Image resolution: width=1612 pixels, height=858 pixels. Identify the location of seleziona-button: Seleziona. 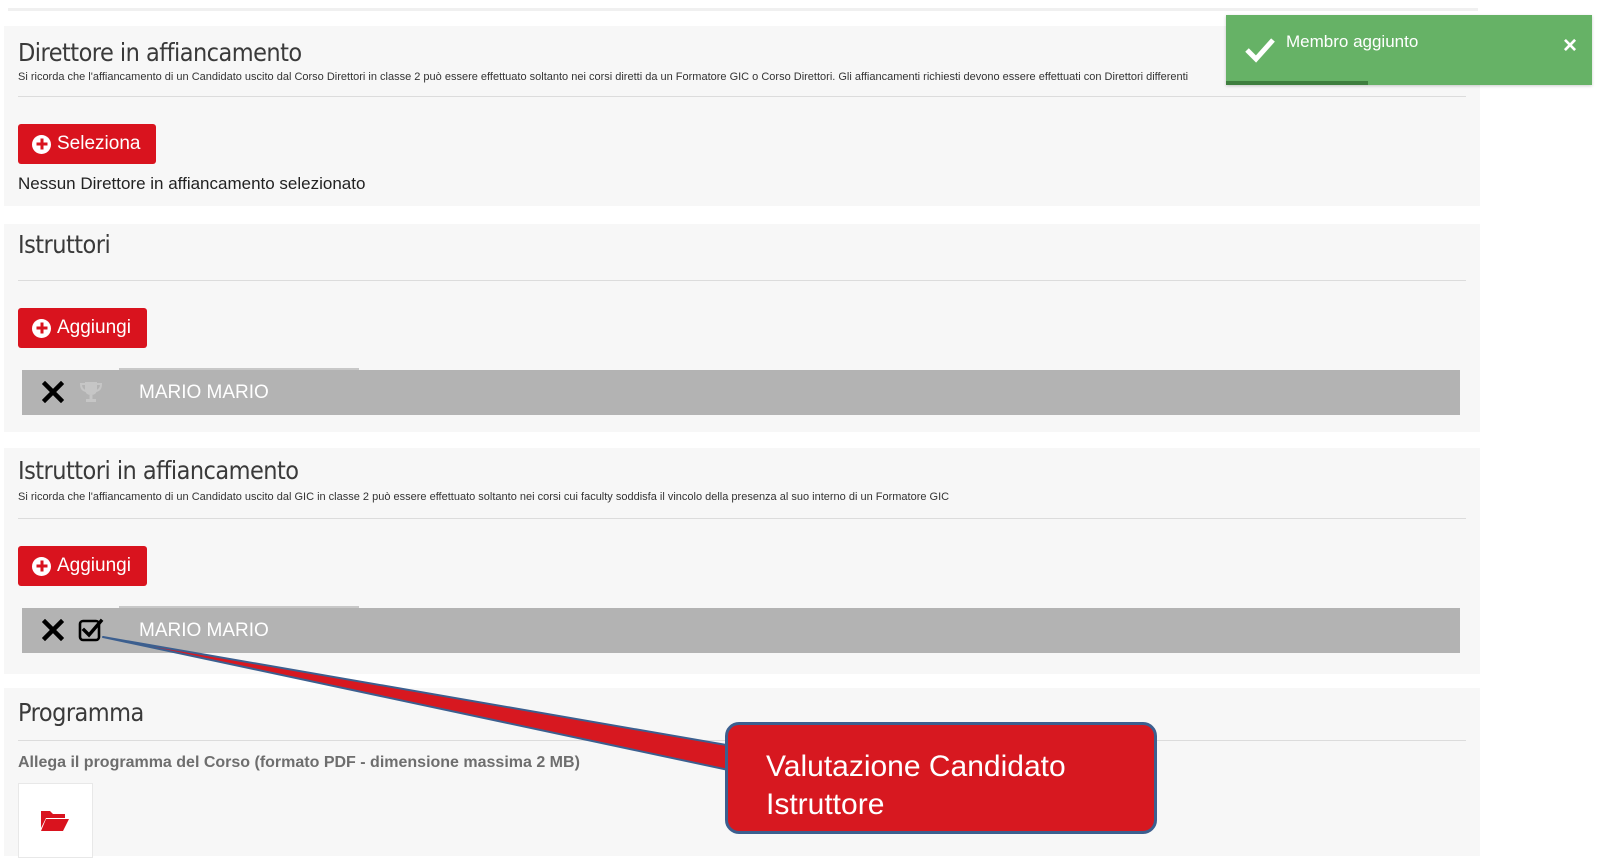
(87, 144).